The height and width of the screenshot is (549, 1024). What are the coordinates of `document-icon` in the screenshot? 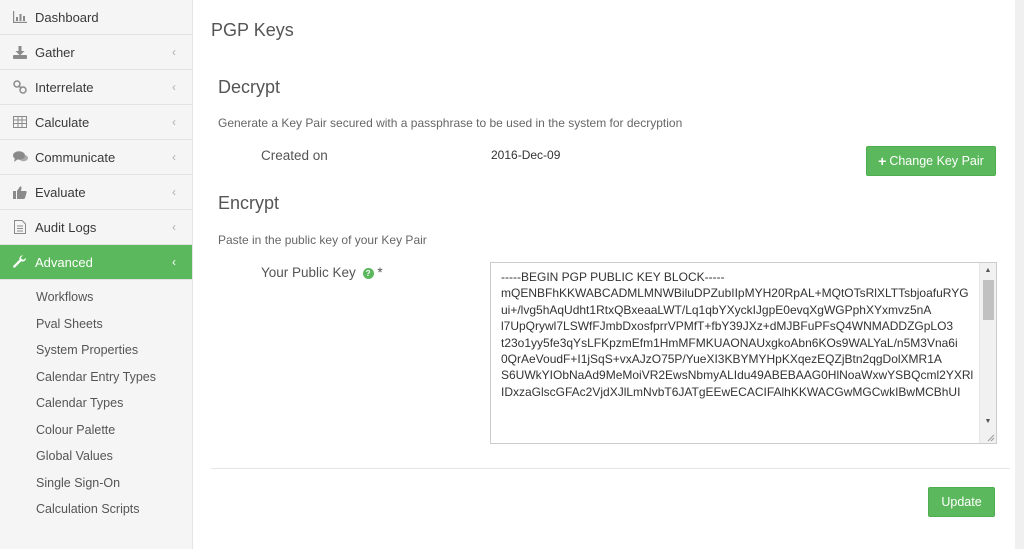 It's located at (20, 227).